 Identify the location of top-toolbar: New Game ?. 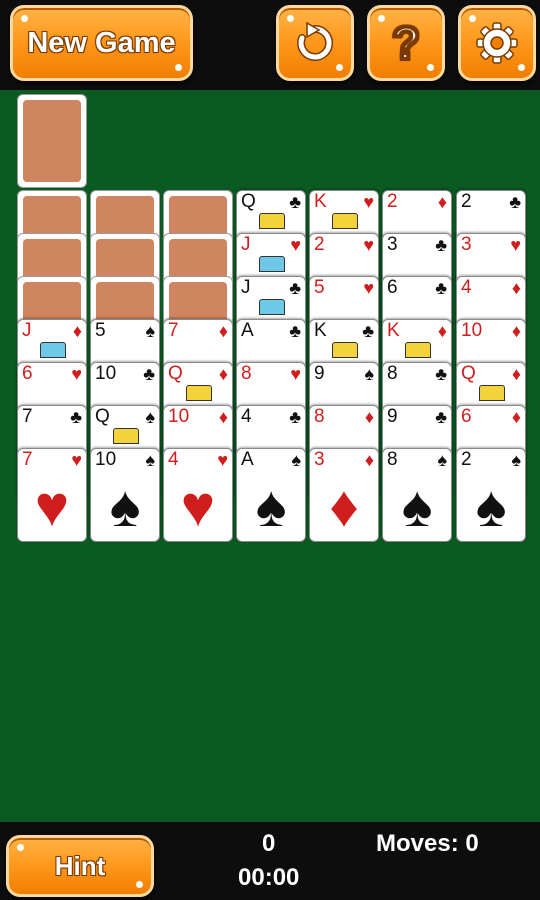
(270, 45).